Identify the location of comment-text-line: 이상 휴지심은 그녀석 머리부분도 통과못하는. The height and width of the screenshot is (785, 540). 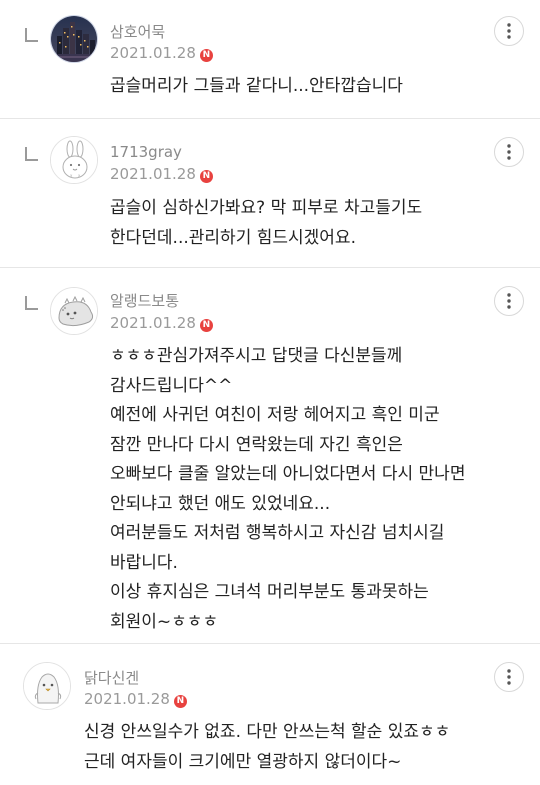
(269, 592).